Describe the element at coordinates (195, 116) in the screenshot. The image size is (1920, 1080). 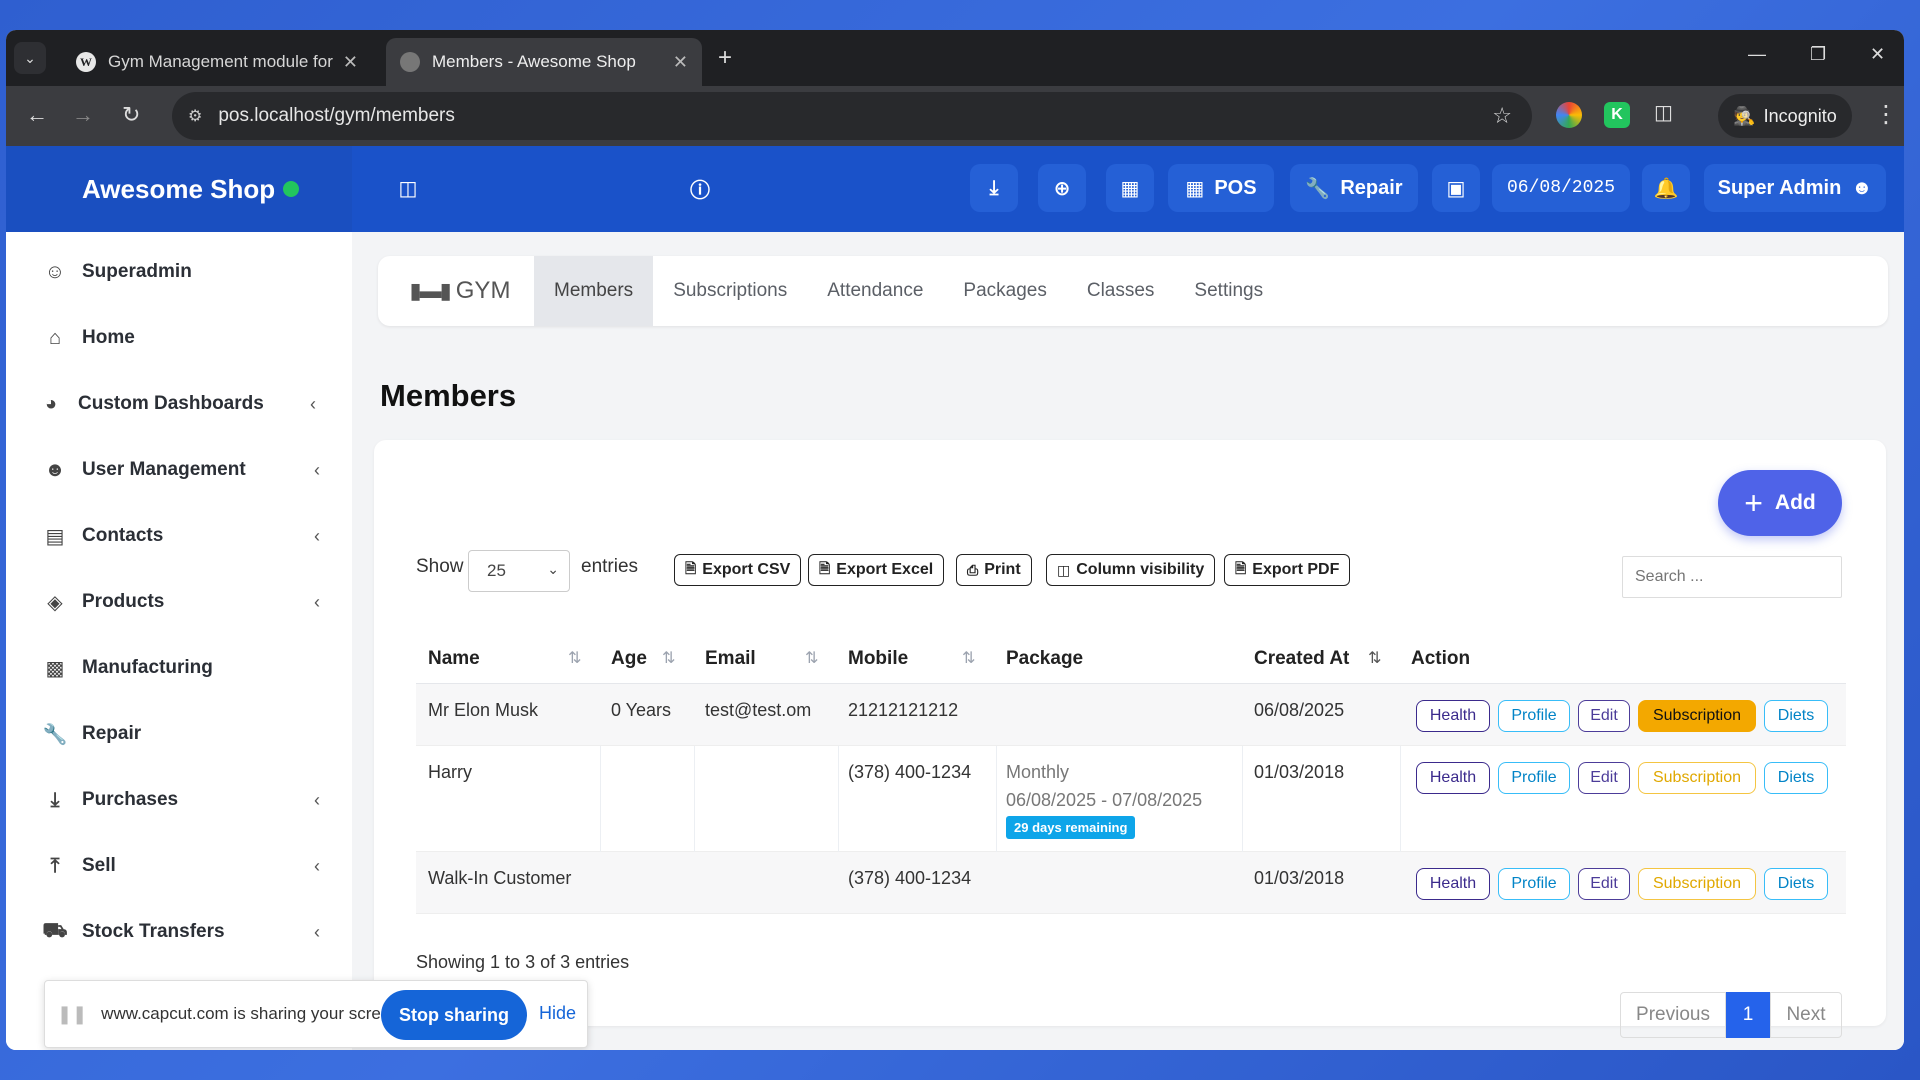
I see `site-info-icon: ⚙` at that location.